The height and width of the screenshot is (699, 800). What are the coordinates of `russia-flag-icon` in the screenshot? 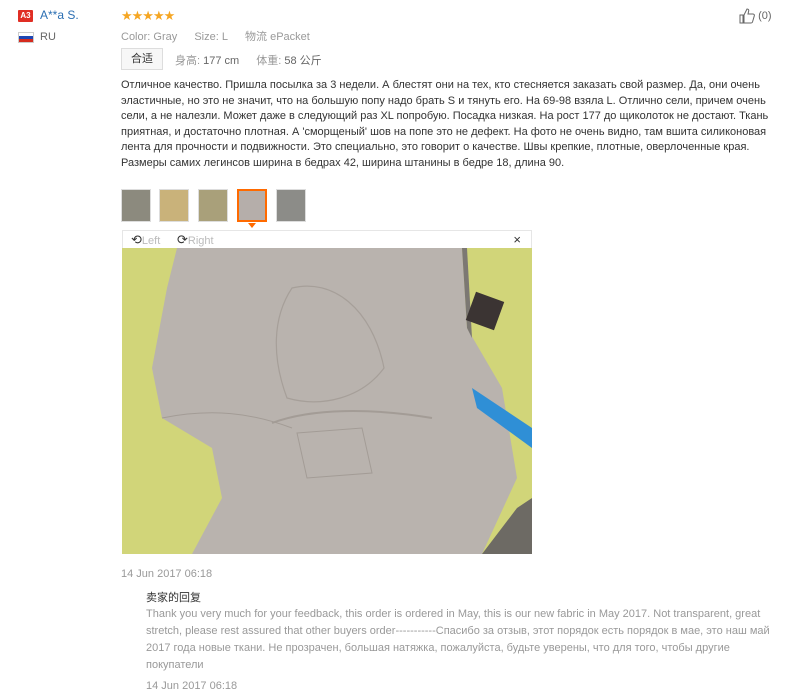 It's located at (26, 37).